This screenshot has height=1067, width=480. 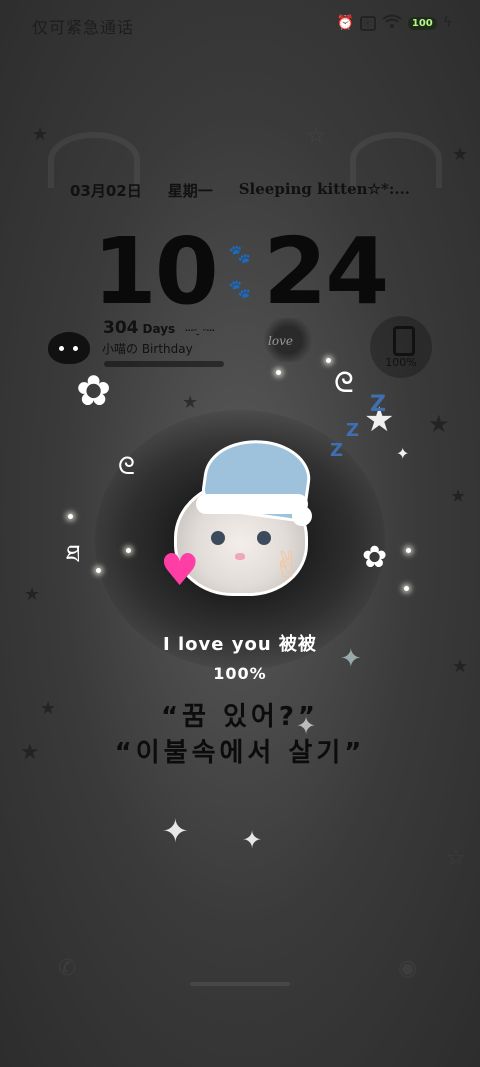 I want to click on sim-icon: ⓔ, so click(x=367, y=23).